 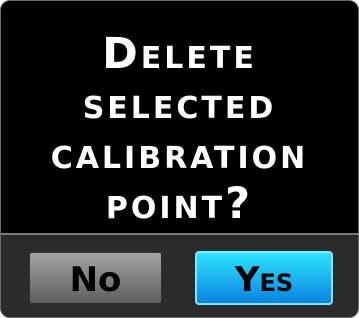 What do you see at coordinates (179, 54) in the screenshot?
I see `message-line-1: Delete` at bounding box center [179, 54].